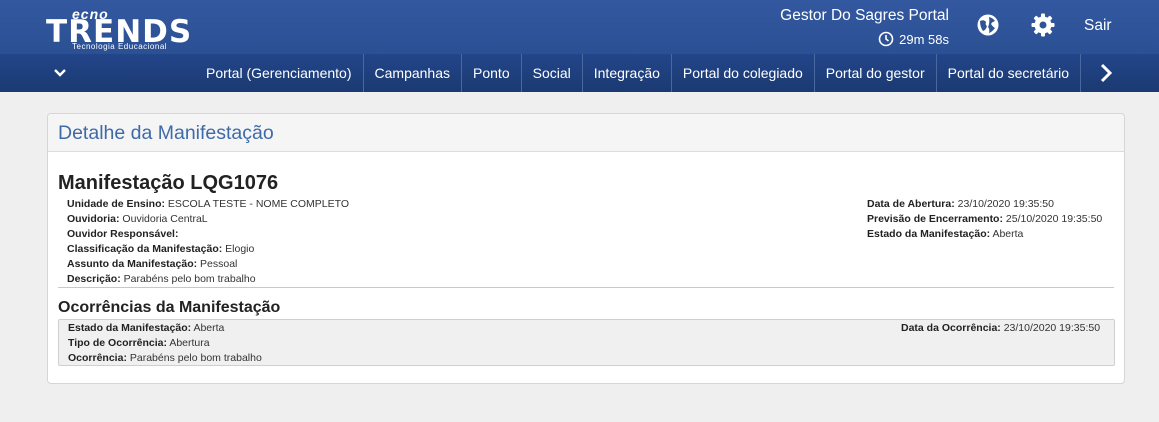  I want to click on field-line: Classificação da Manifestação: Elogio, so click(208, 249).